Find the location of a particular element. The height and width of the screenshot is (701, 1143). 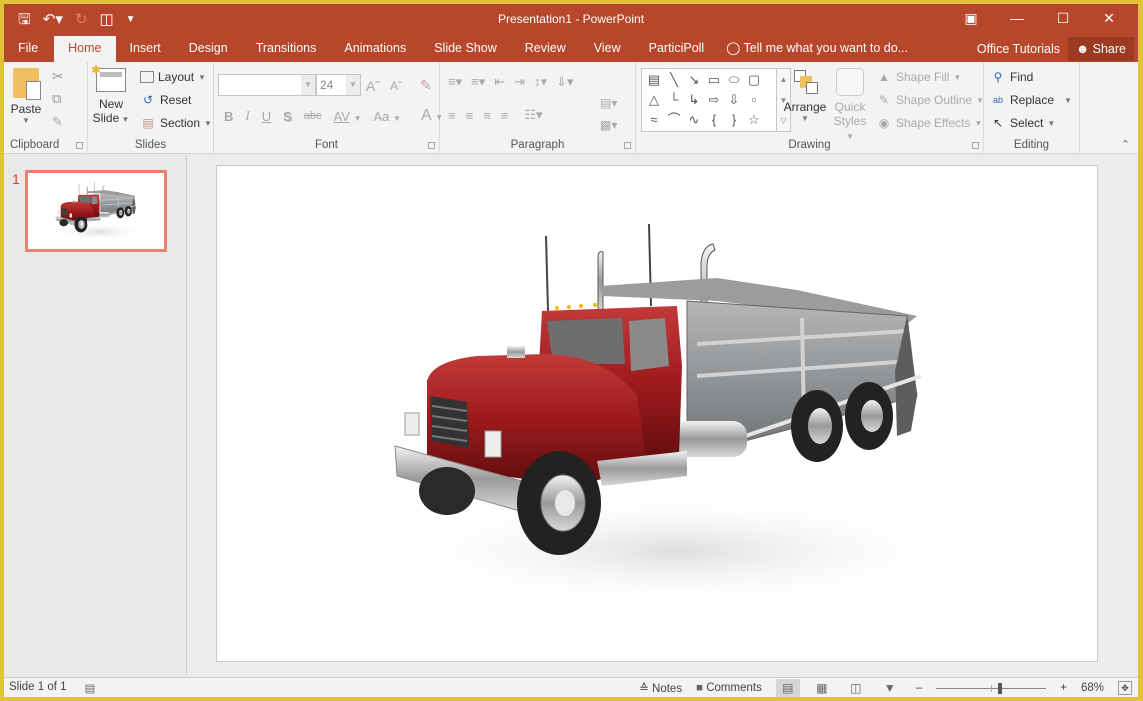

share-button: ☻ Share is located at coordinates (1101, 49).